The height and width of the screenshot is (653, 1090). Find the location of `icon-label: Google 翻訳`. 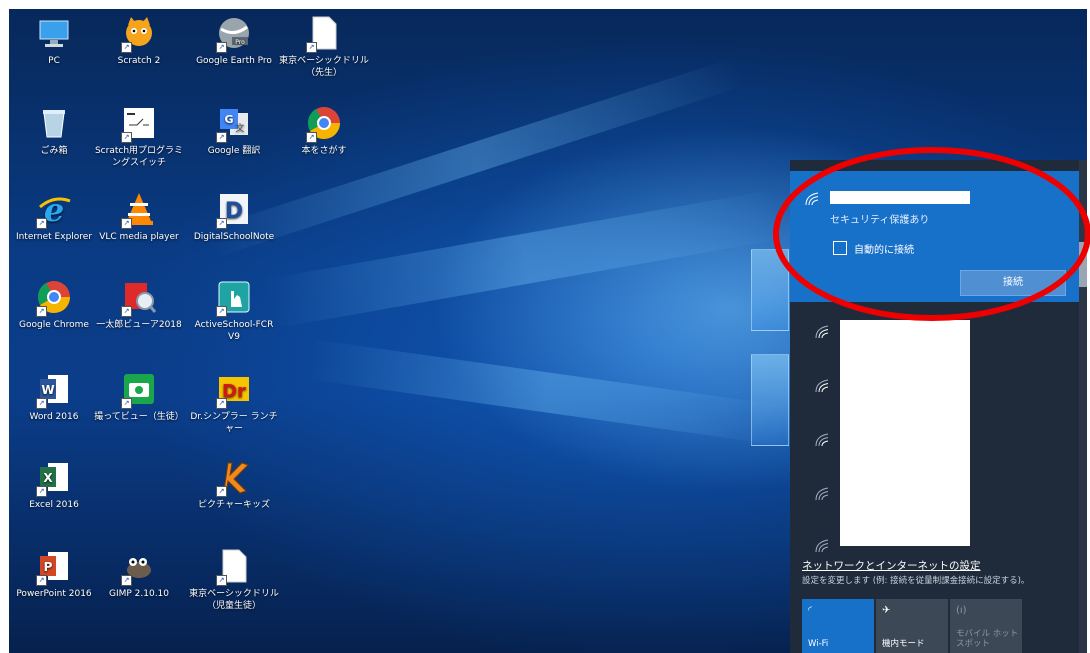

icon-label: Google 翻訳 is located at coordinates (234, 151).